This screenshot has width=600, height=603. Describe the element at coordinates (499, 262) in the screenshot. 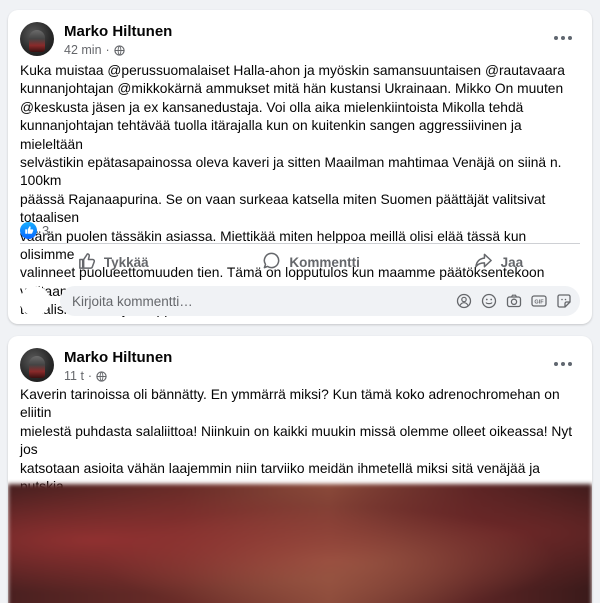

I see `share-button: Jaa` at that location.